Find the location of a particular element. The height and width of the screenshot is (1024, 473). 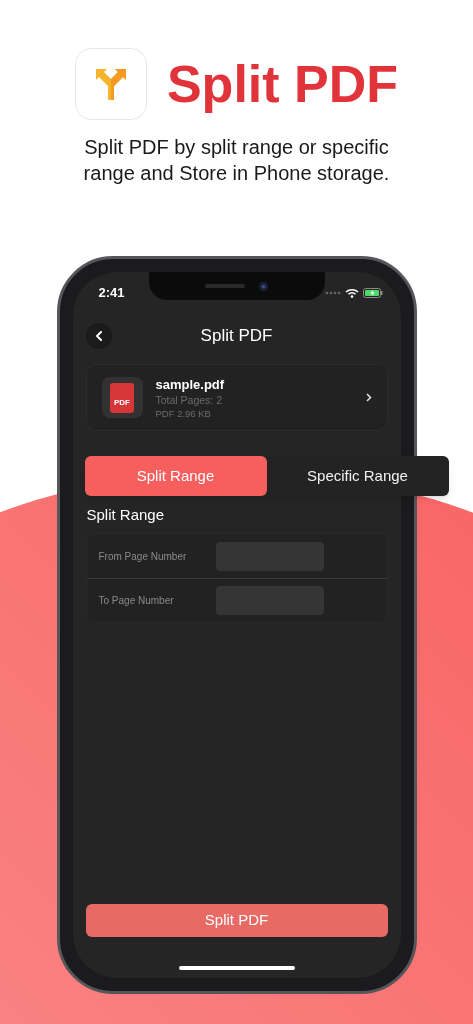

file-name: sample.pdf is located at coordinates (190, 384).